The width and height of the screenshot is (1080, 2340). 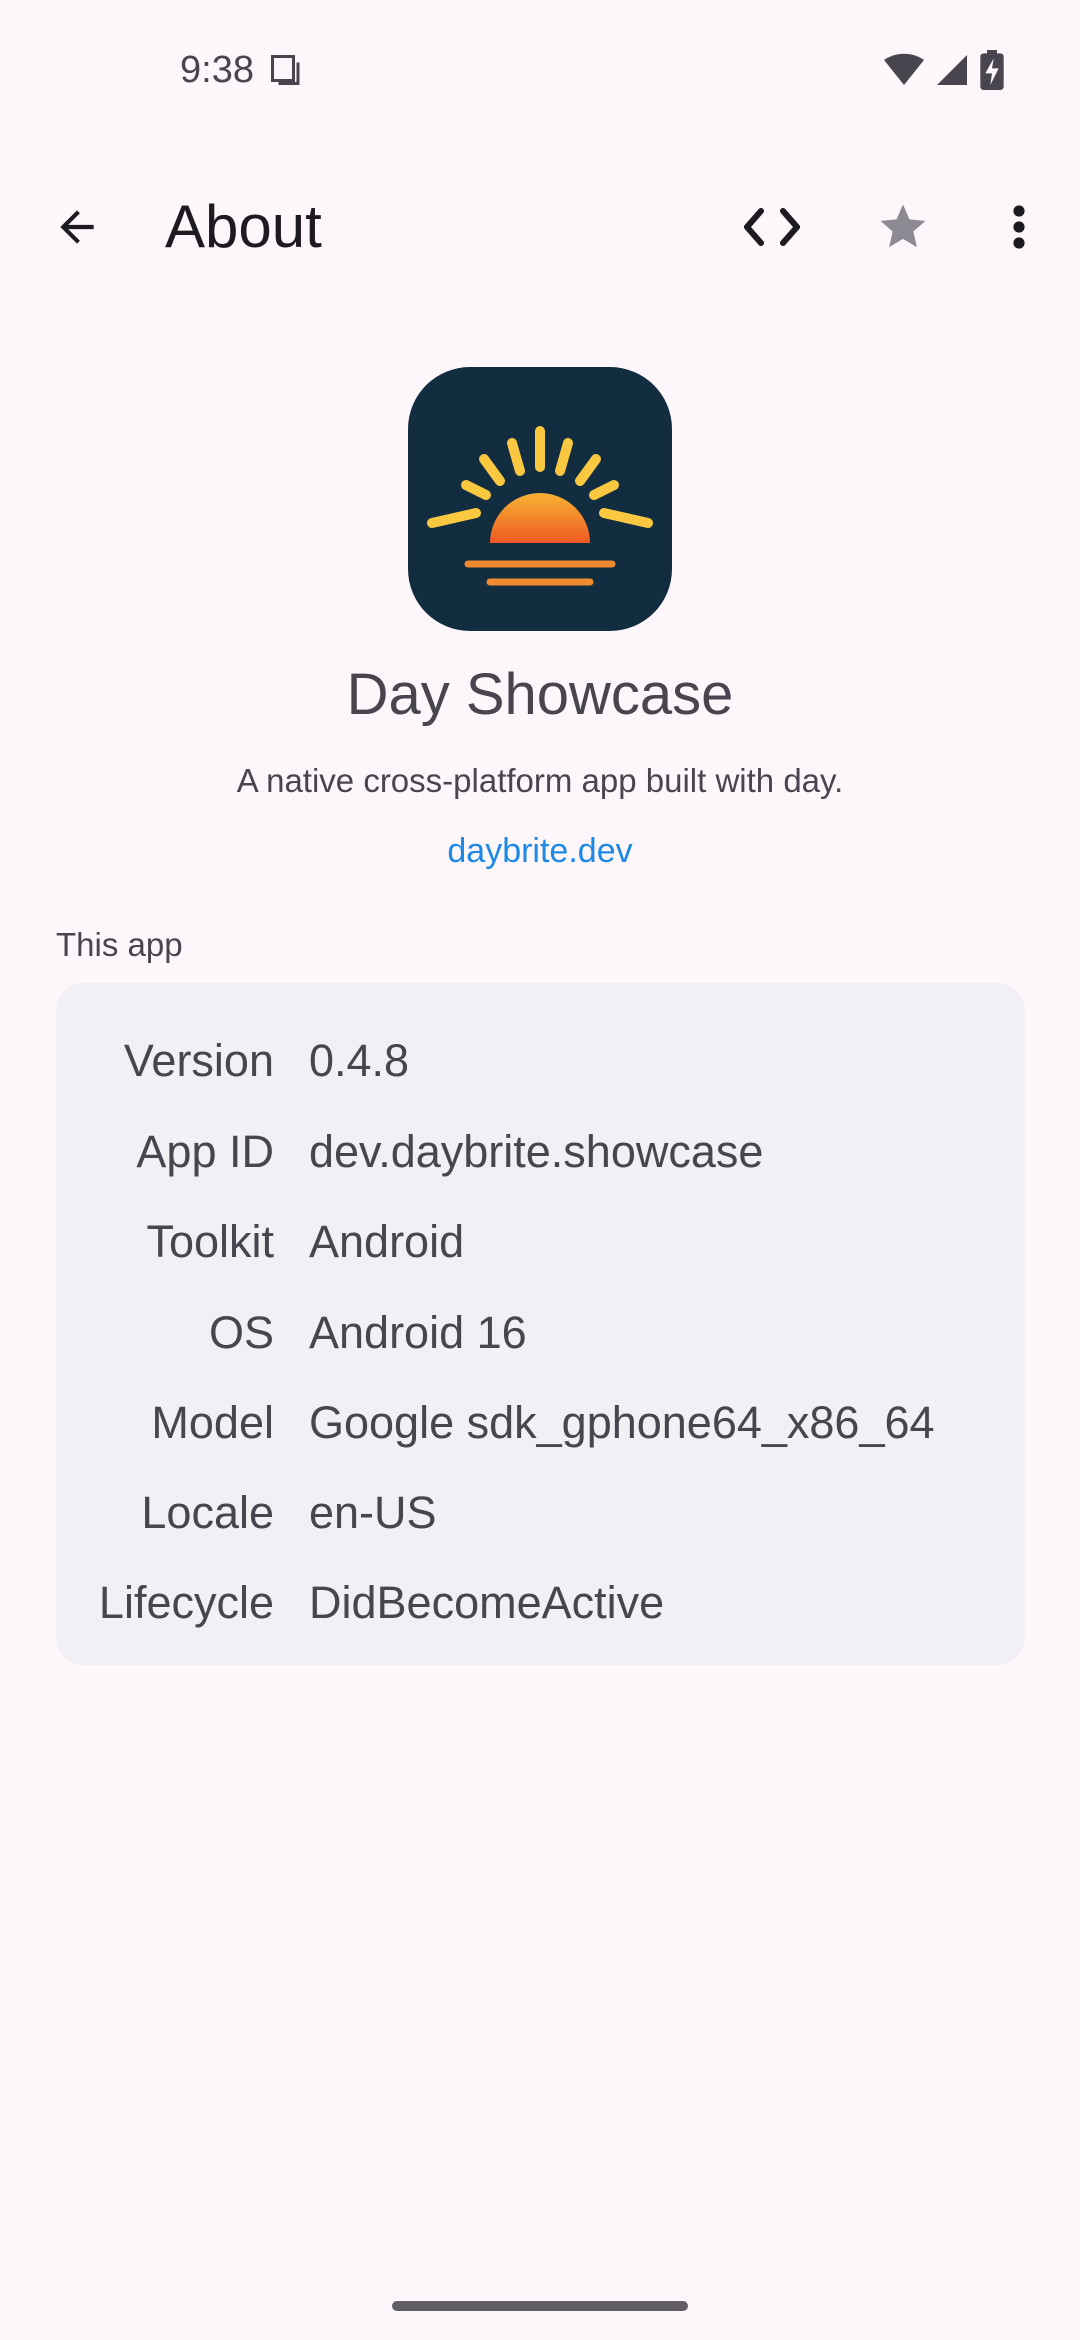 I want to click on arrow-back-icon, so click(x=77, y=227).